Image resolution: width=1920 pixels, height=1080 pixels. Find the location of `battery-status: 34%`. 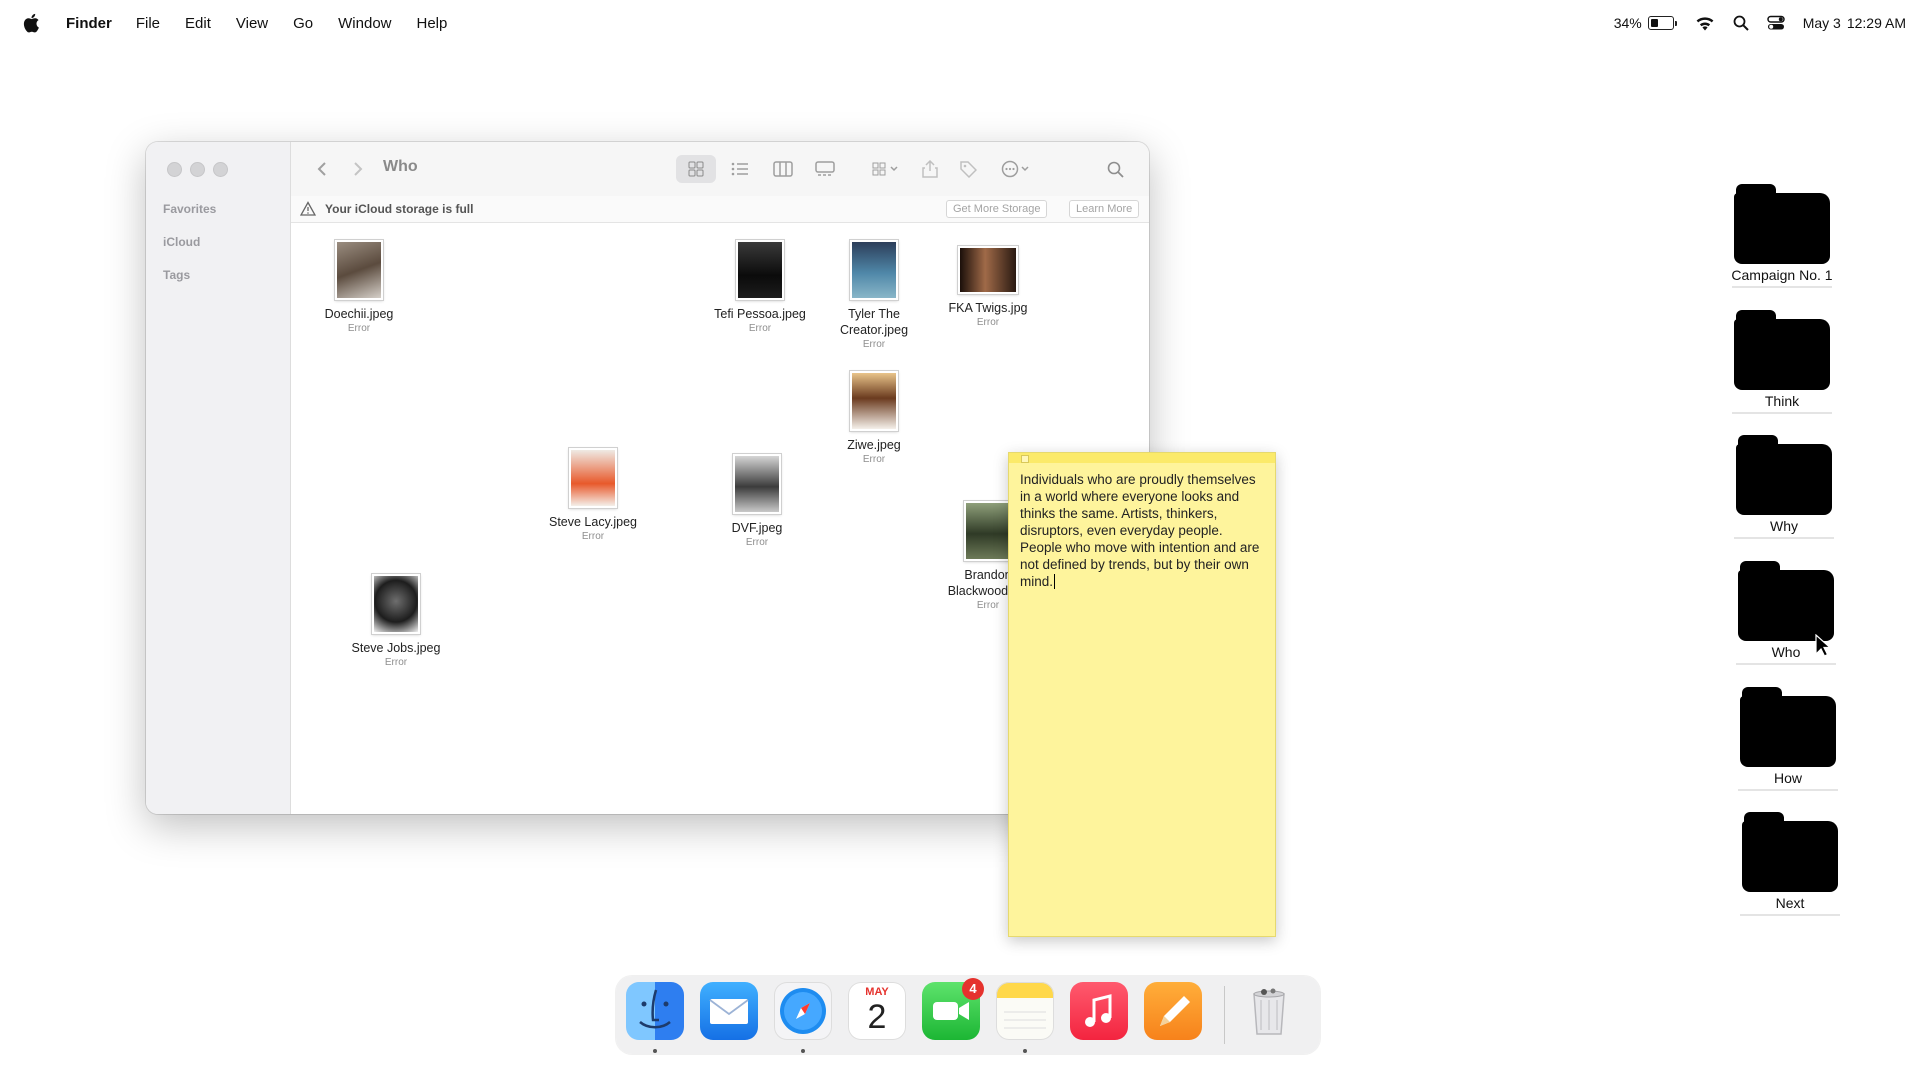

battery-status: 34% is located at coordinates (1645, 23).